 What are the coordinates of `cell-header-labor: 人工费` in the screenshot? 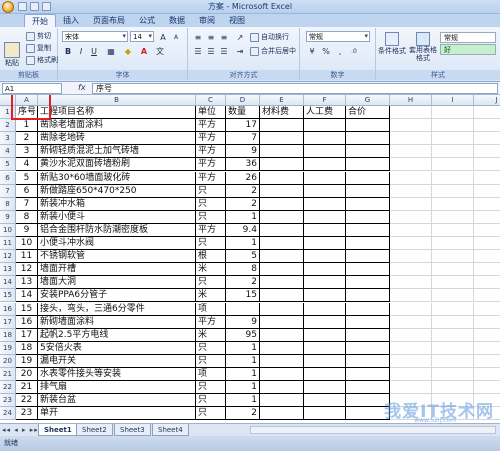 It's located at (325, 113).